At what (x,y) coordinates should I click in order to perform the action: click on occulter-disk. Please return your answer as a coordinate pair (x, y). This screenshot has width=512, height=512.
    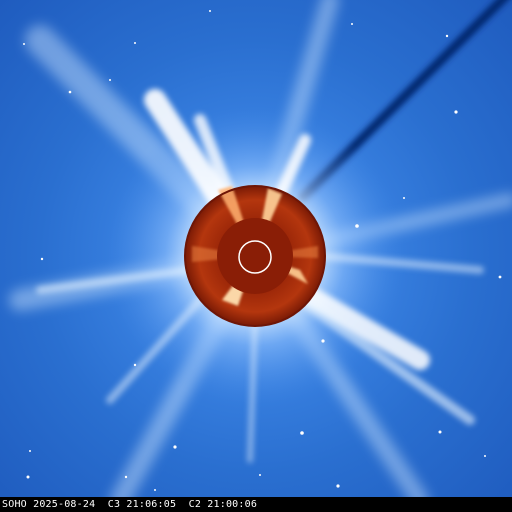
    Looking at the image, I should click on (255, 256).